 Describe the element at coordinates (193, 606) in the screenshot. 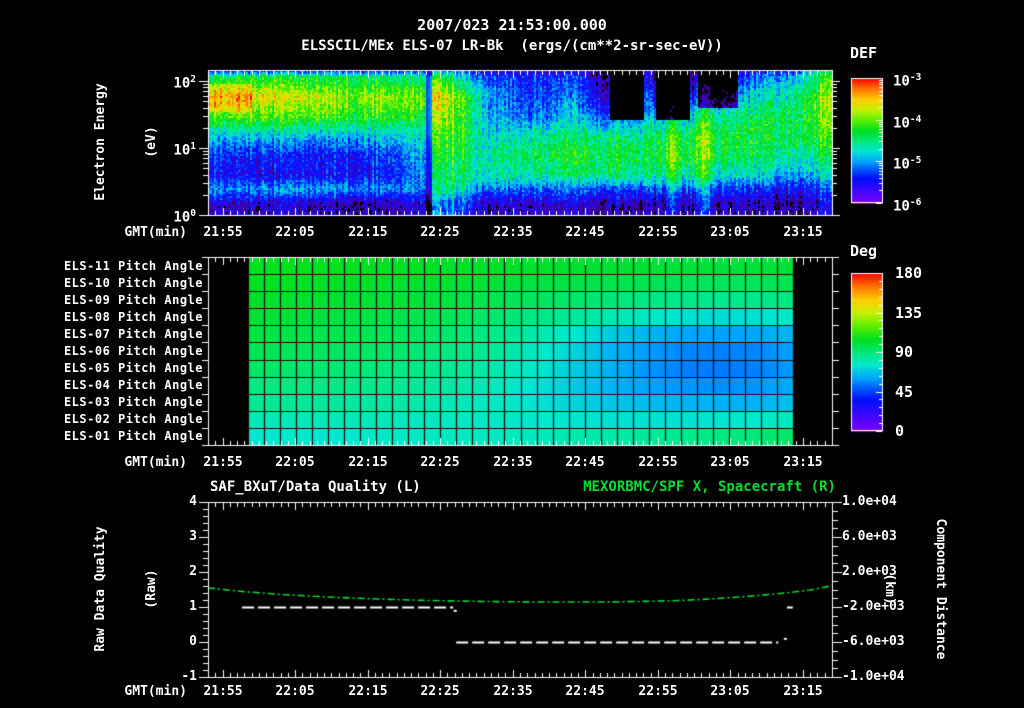

I see `quality-tick-label: 1` at that location.